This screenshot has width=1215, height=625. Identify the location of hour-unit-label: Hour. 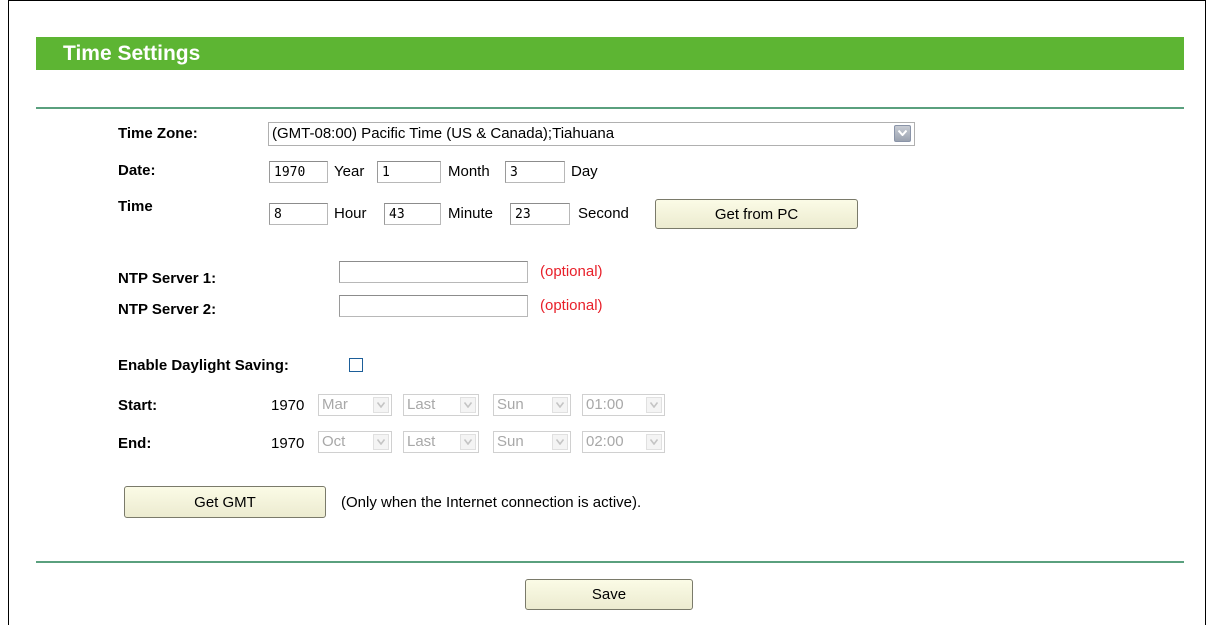
(350, 213).